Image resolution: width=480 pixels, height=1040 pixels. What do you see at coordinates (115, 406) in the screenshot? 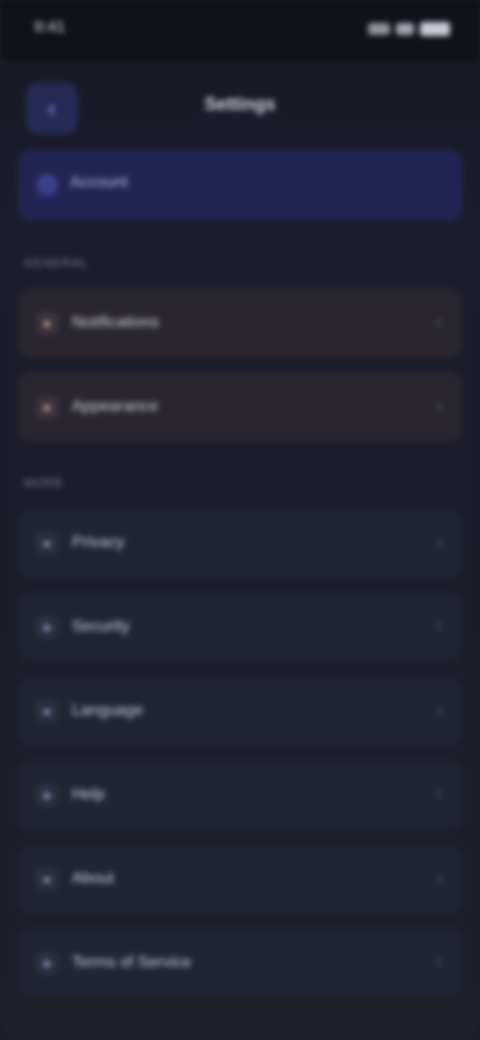
I see `settings-item-label: Appearance` at bounding box center [115, 406].